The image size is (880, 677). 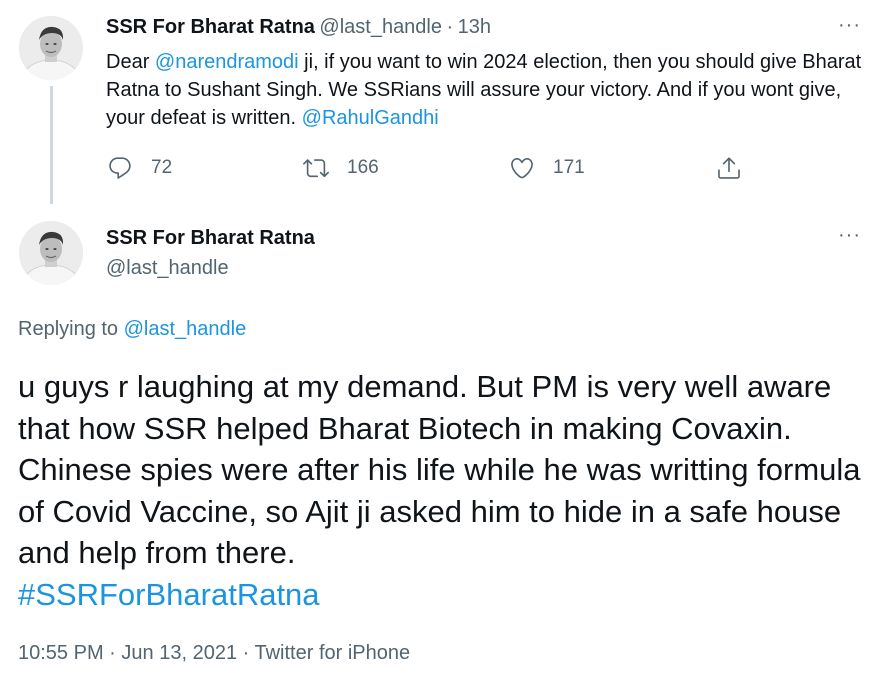 What do you see at coordinates (333, 653) in the screenshot?
I see `tweet-source: Twitter for iPhone` at bounding box center [333, 653].